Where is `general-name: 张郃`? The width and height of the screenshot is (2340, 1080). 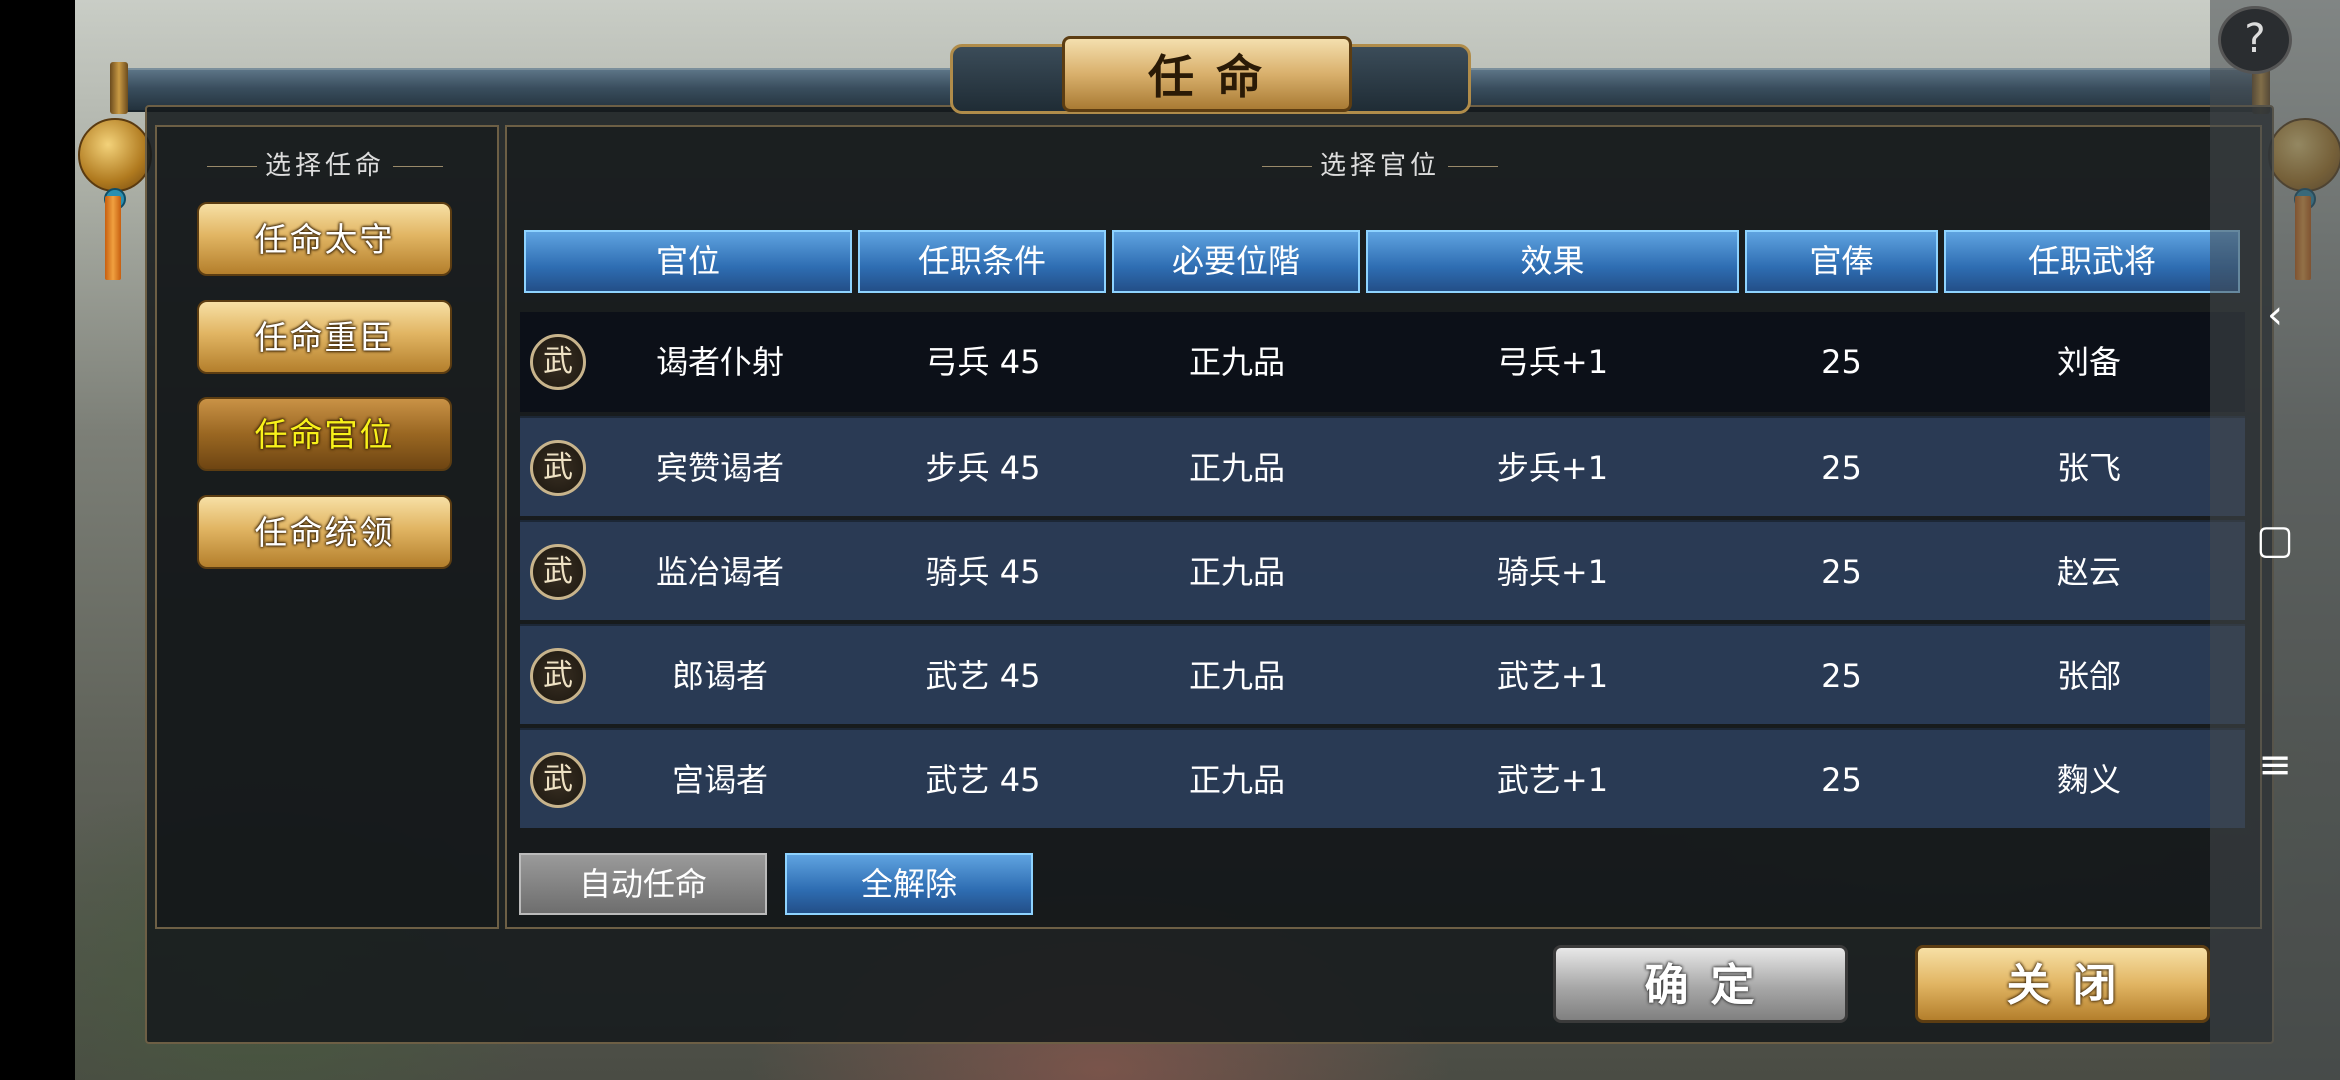 general-name: 张郃 is located at coordinates (2088, 676).